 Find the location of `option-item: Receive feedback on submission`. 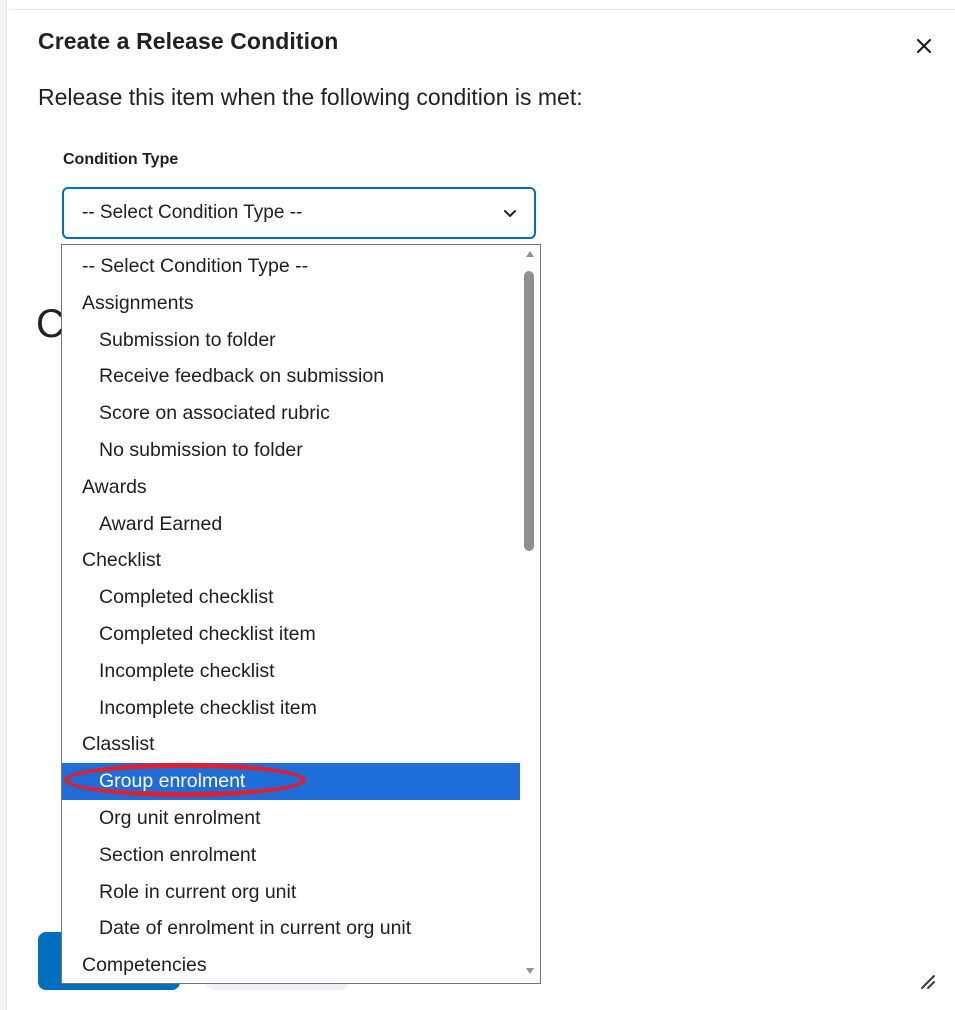

option-item: Receive feedback on submission is located at coordinates (291, 376).